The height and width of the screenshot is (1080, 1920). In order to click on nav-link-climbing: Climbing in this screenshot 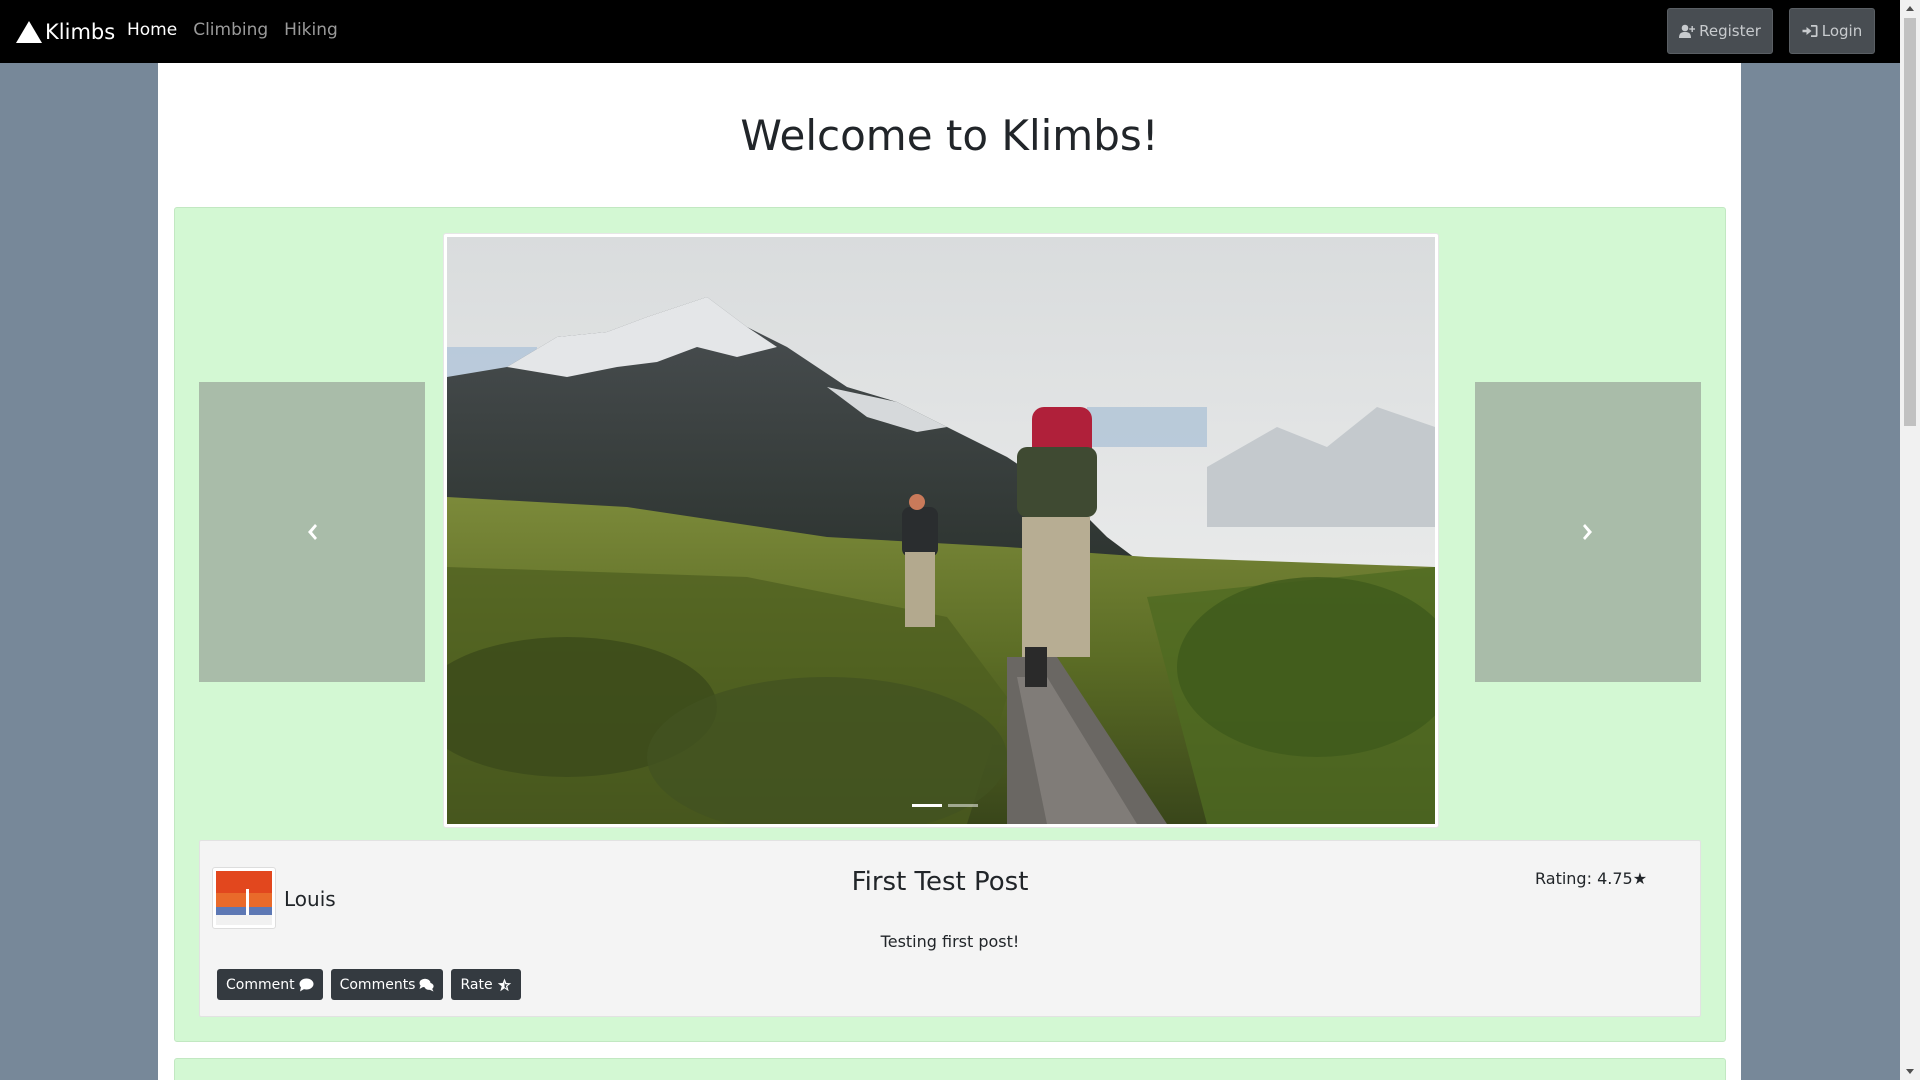, I will do `click(230, 30)`.